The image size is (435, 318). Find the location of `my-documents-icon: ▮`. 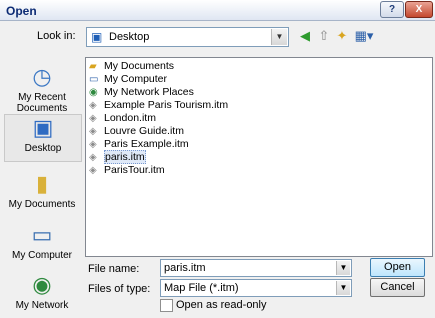

my-documents-icon: ▮ is located at coordinates (42, 183).